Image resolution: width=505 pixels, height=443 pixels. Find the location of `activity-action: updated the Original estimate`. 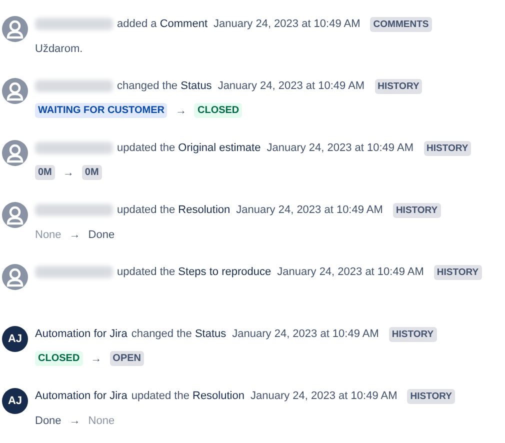

activity-action: updated the Original estimate is located at coordinates (189, 148).